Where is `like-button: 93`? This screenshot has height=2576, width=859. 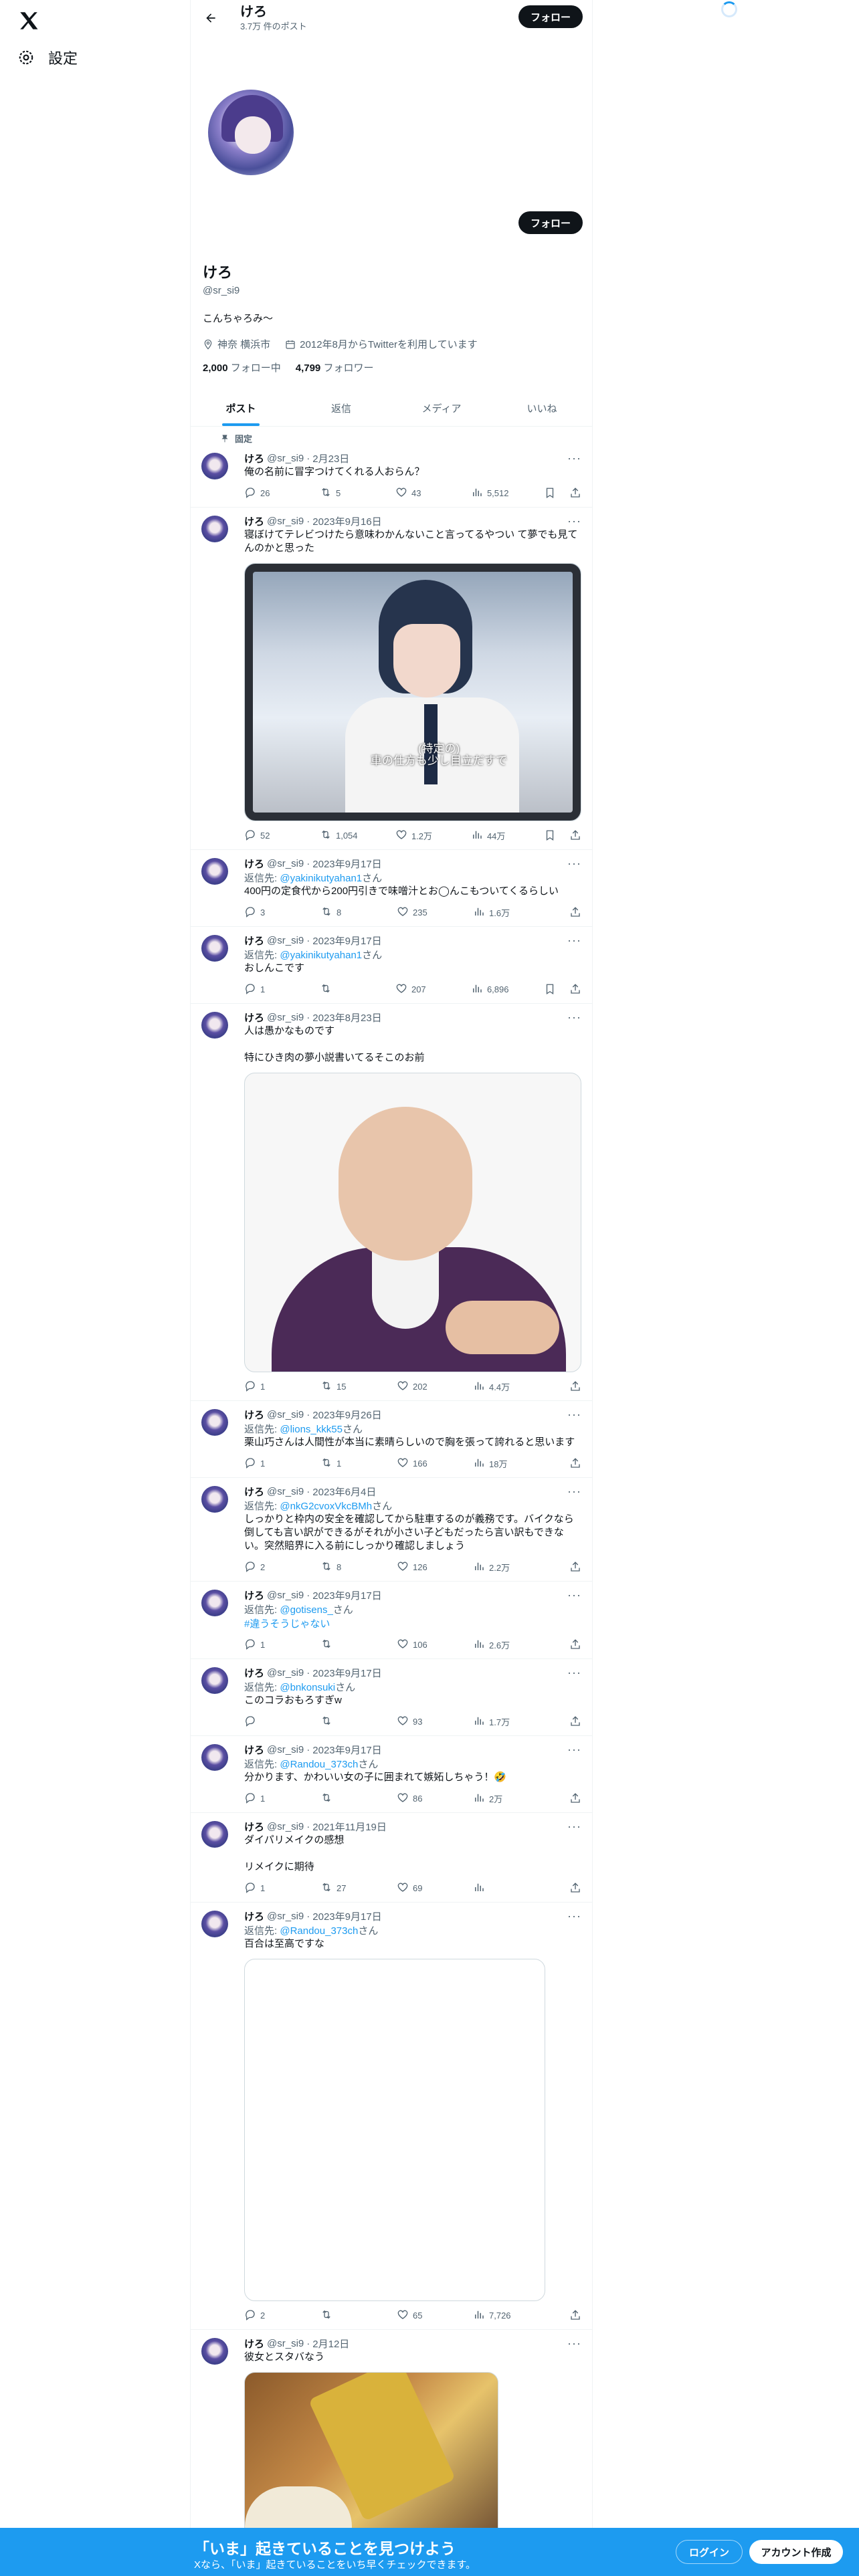
like-button: 93 is located at coordinates (435, 1722).